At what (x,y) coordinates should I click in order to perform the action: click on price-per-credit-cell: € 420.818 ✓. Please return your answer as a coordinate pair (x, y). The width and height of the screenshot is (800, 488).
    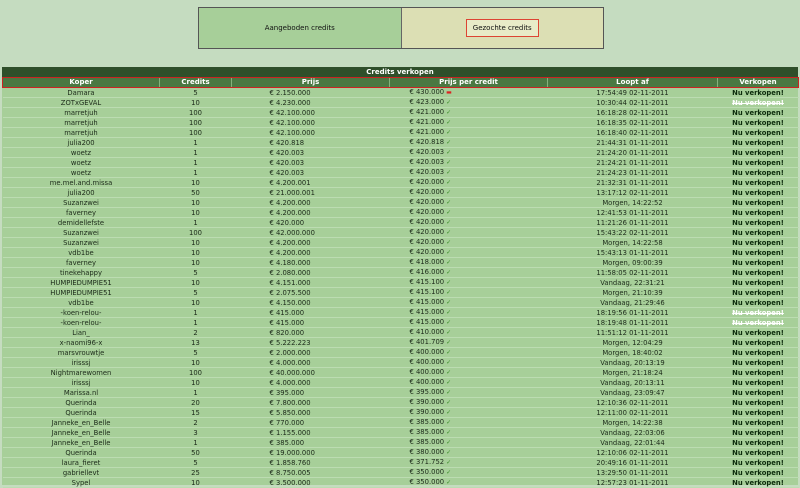
    Looking at the image, I should click on (468, 142).